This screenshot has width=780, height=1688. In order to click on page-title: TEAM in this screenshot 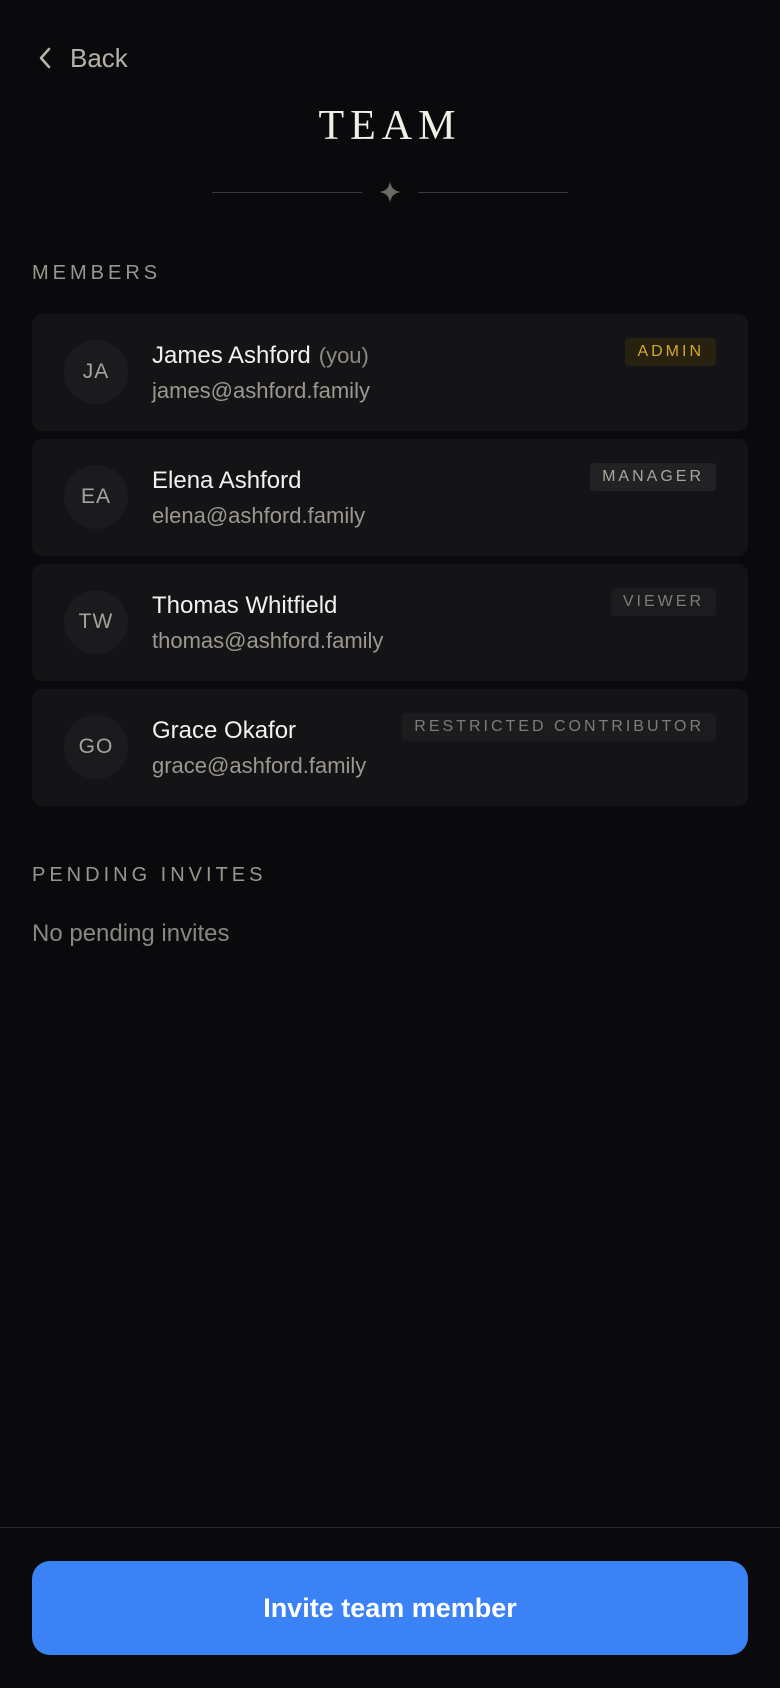, I will do `click(390, 126)`.